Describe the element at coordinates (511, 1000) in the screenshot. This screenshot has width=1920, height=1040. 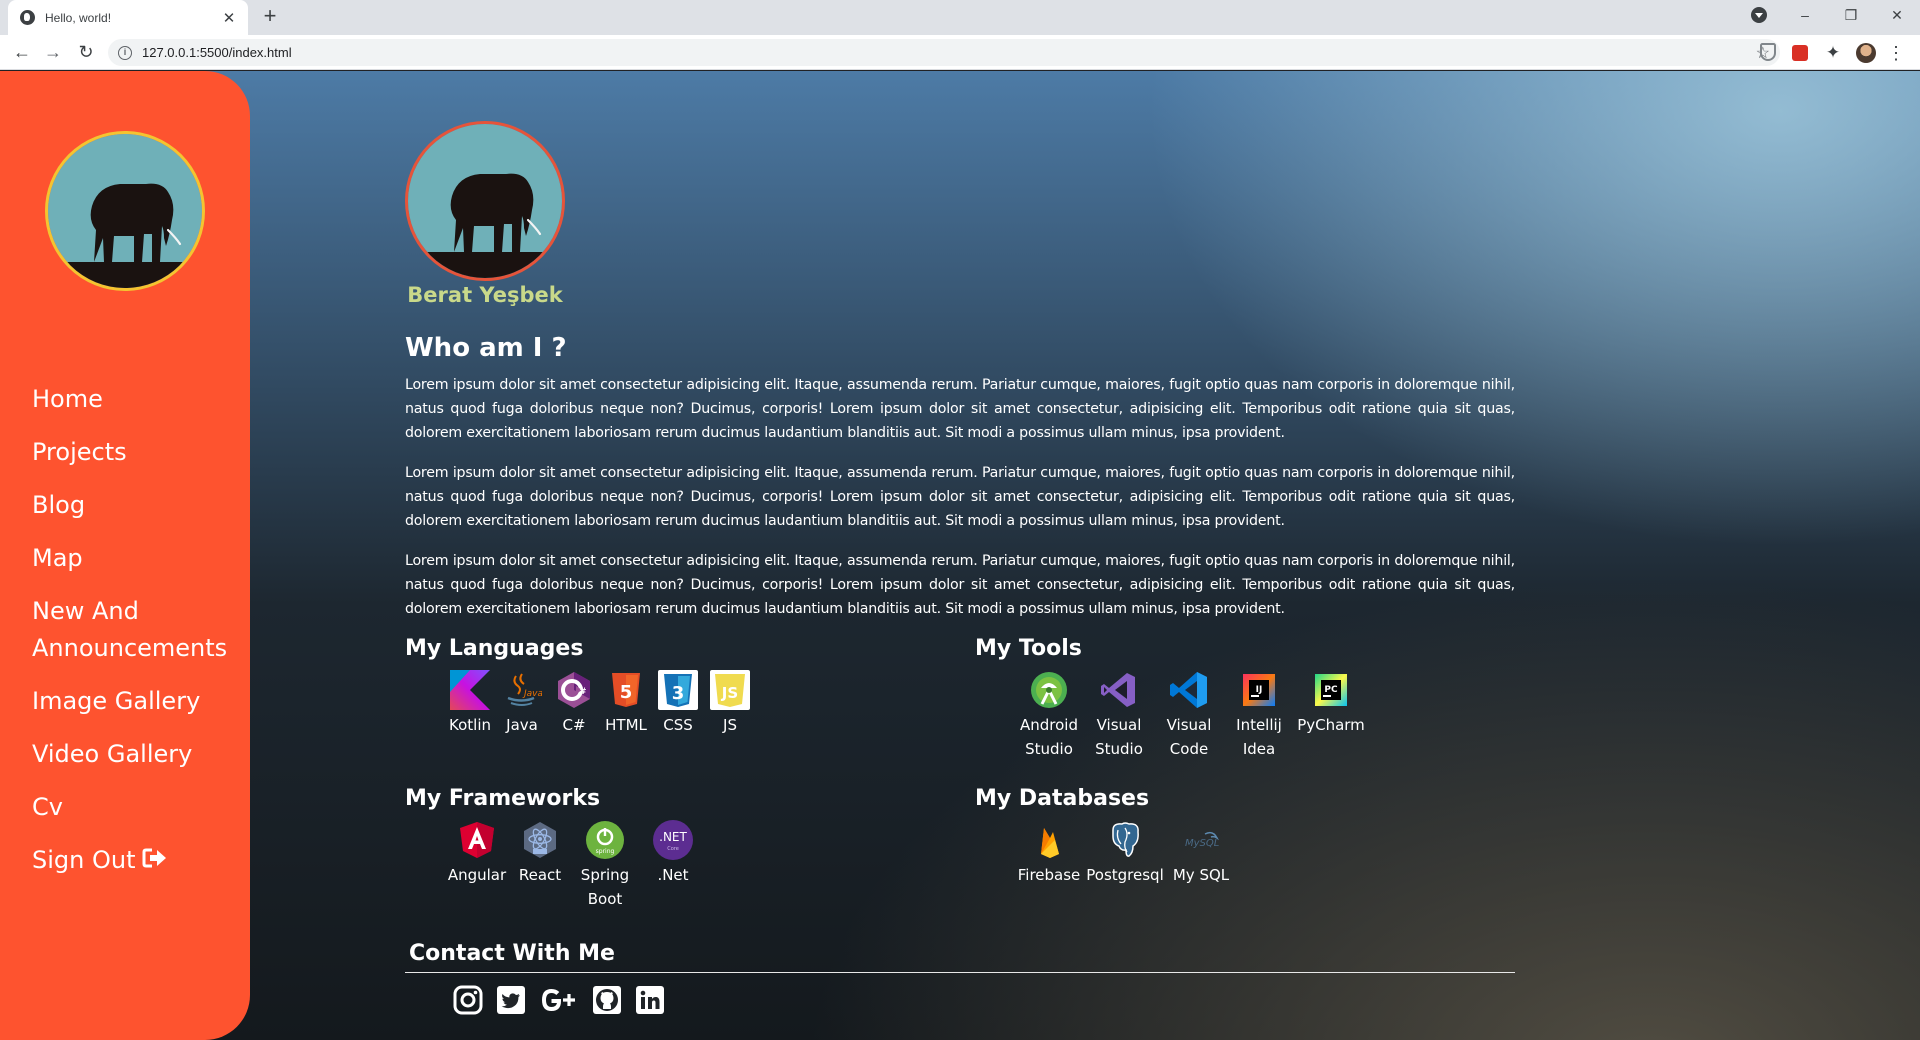
I see `twitter-icon` at that location.